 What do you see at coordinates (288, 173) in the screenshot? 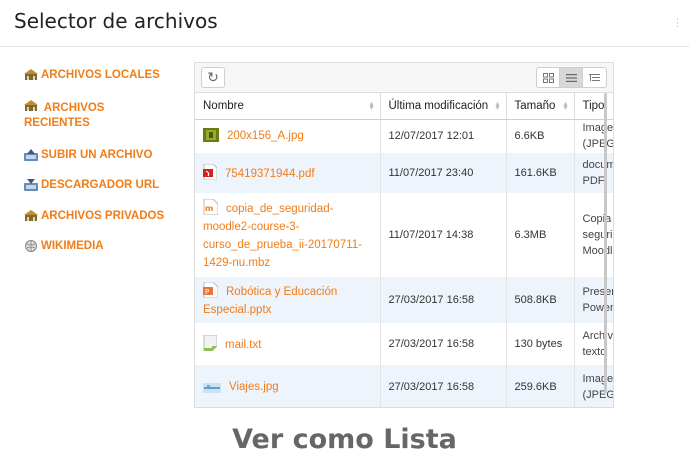
I see `file-name-cell: 75419371944.pdf` at bounding box center [288, 173].